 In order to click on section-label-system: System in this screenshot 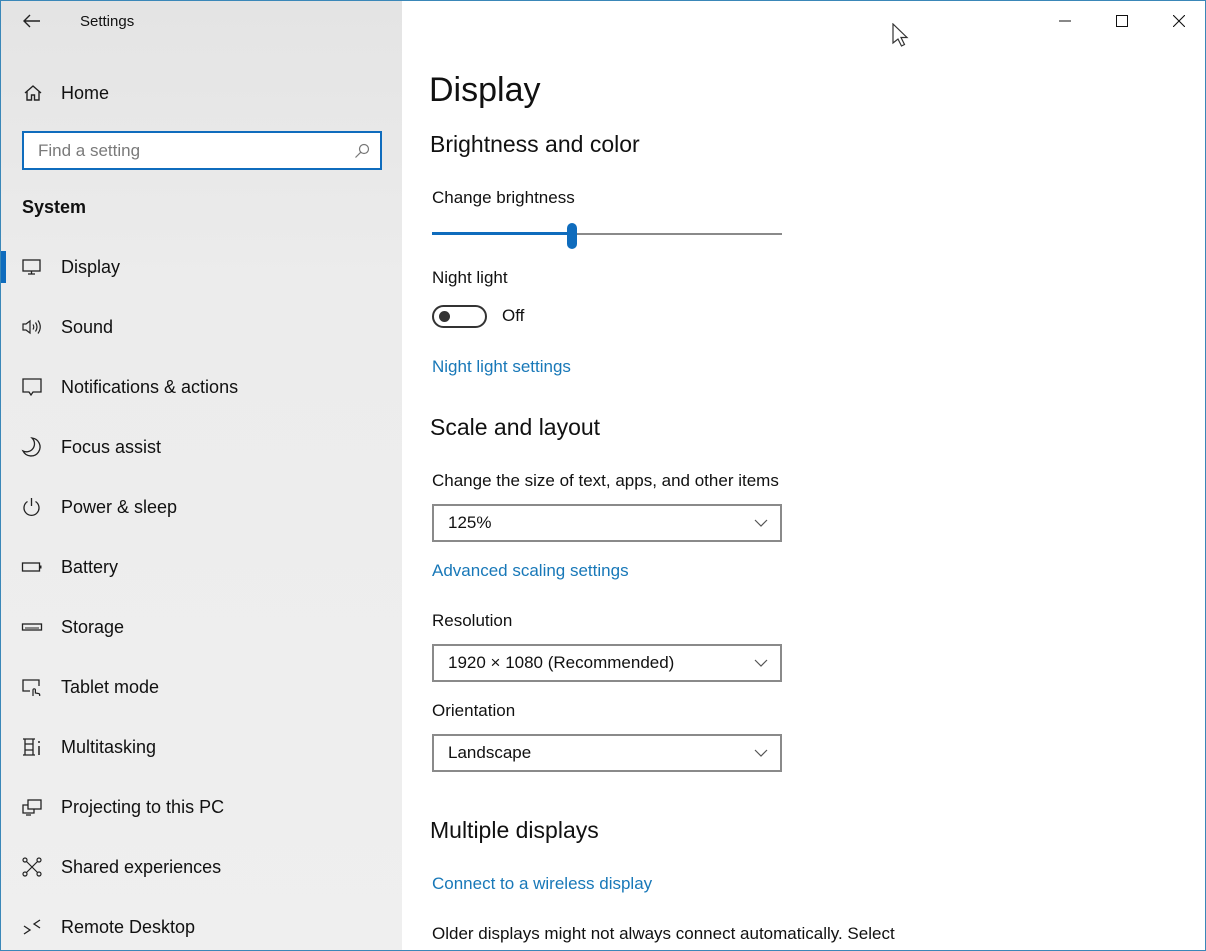, I will do `click(54, 207)`.